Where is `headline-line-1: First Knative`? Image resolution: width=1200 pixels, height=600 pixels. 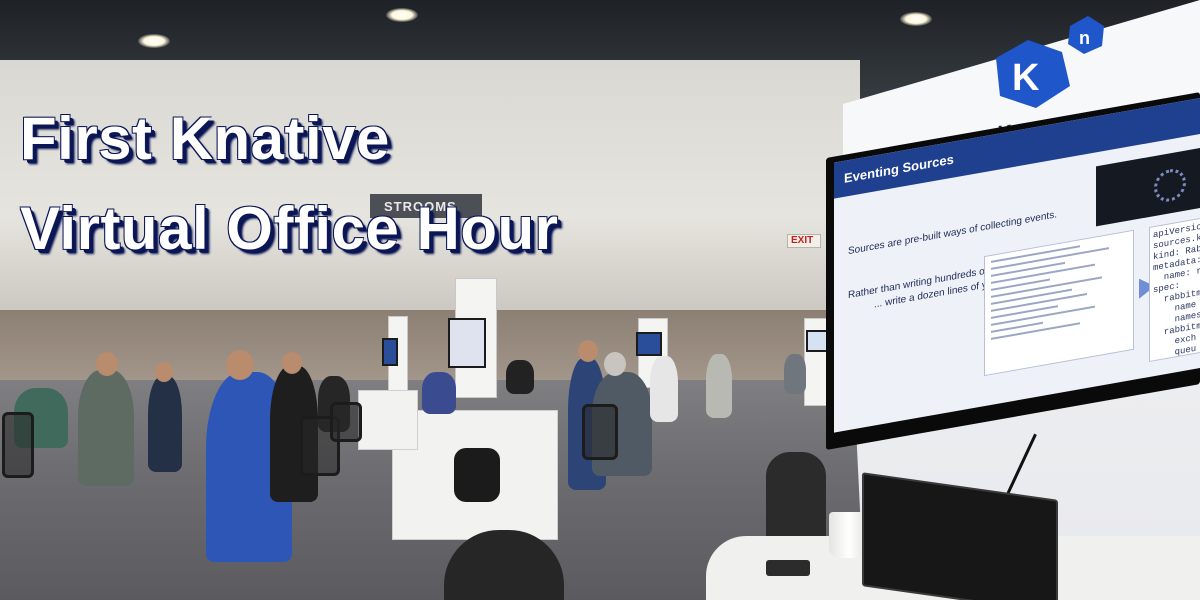 headline-line-1: First Knative is located at coordinates (205, 138).